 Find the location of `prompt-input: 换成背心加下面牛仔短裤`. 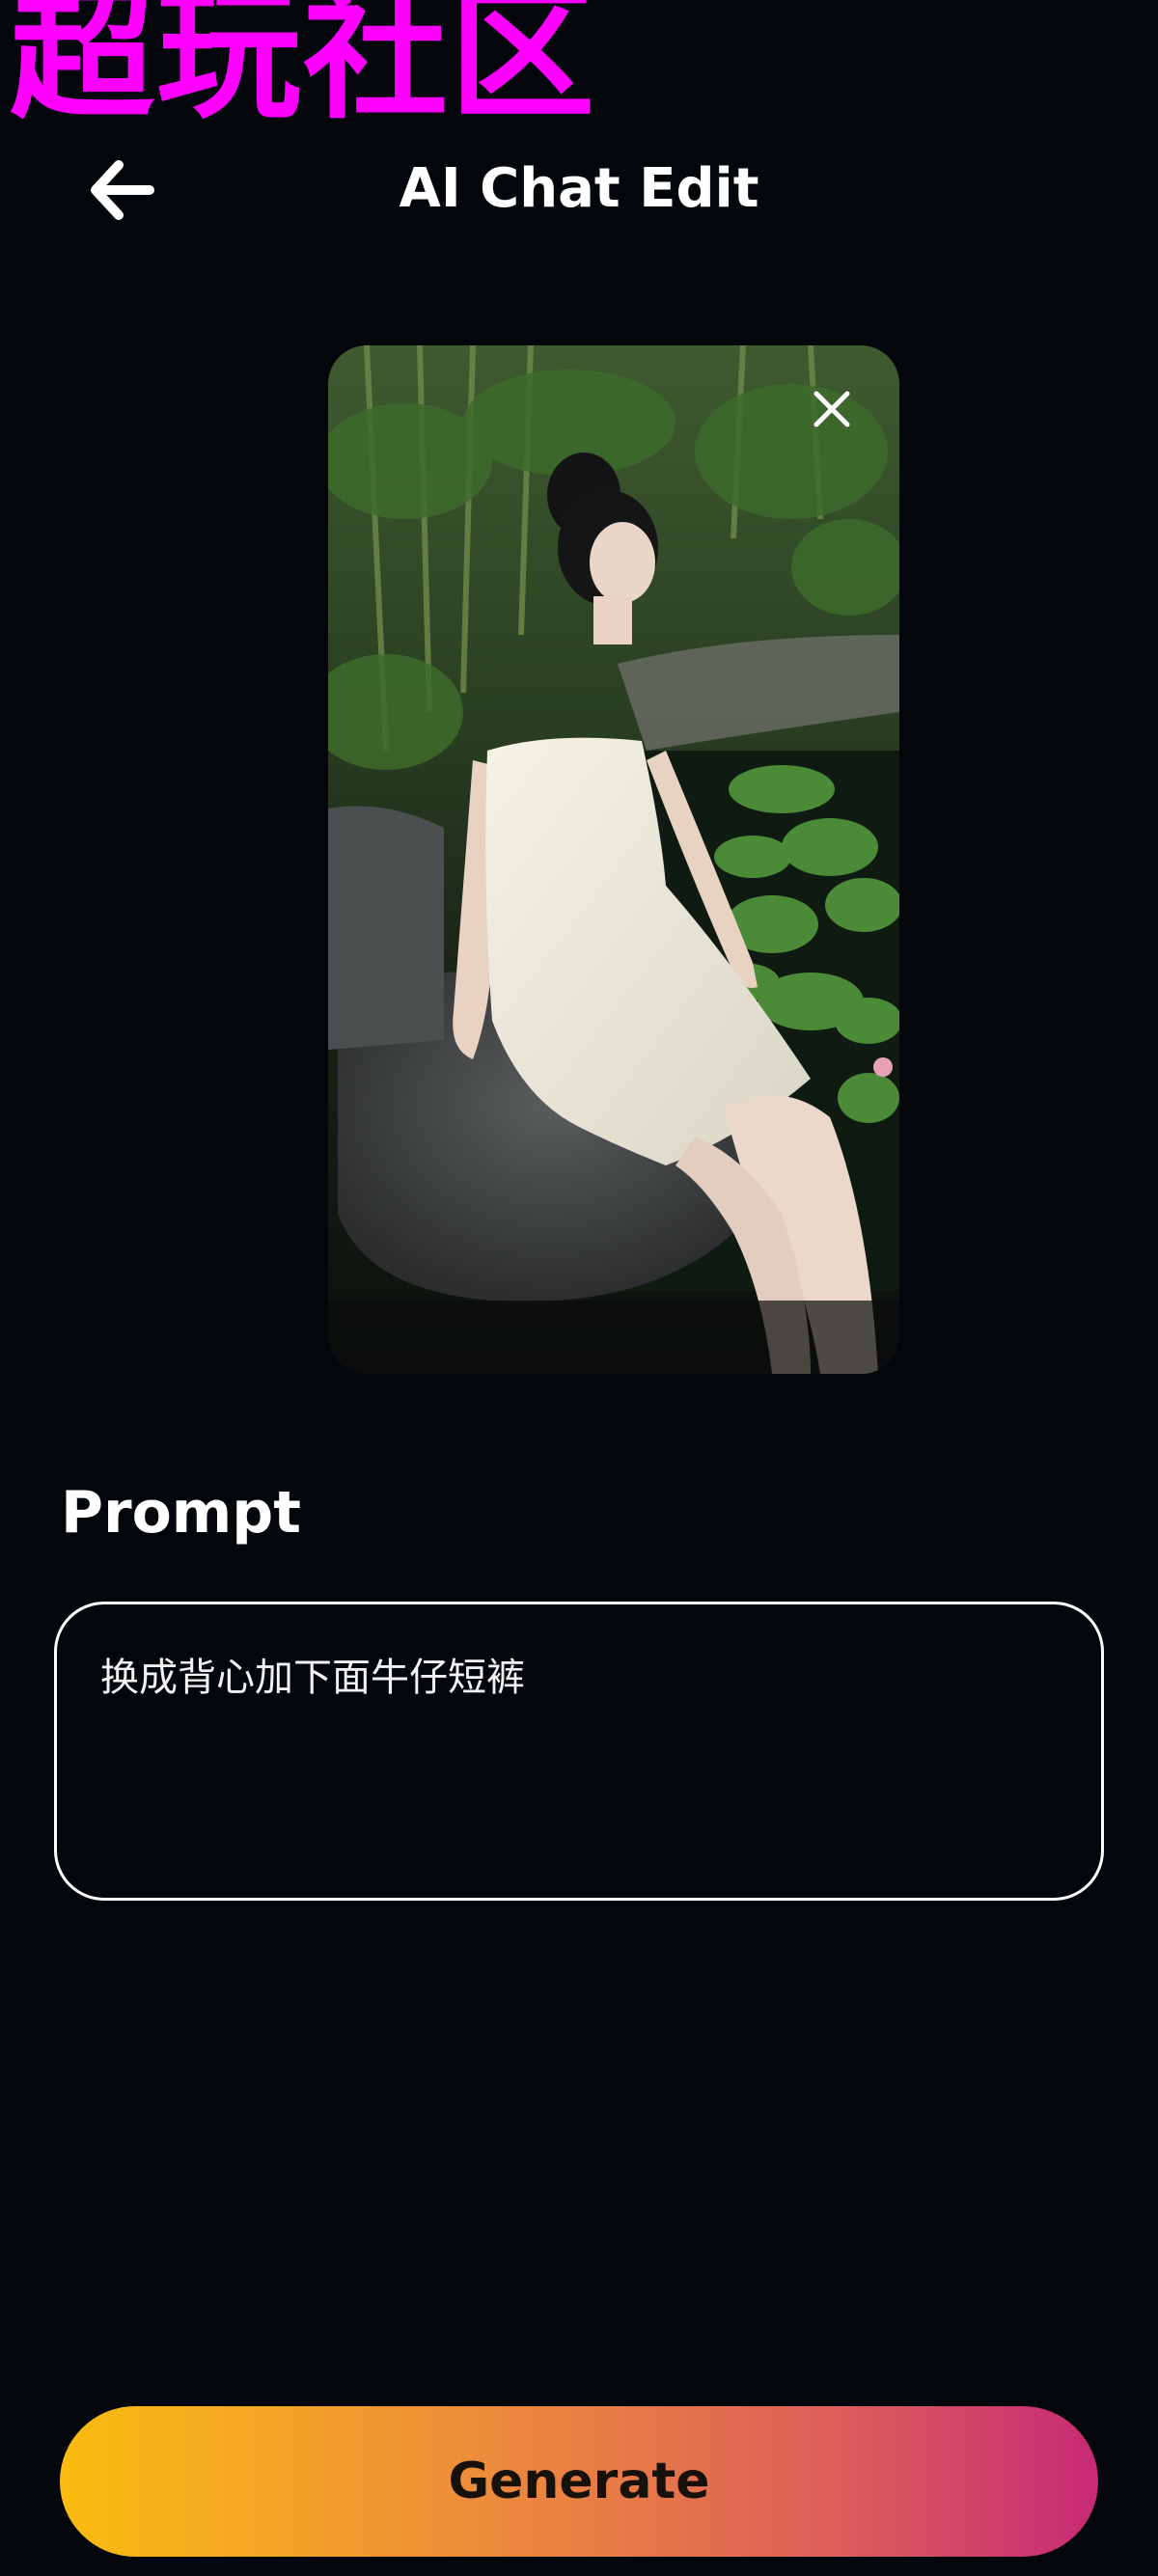

prompt-input: 换成背心加下面牛仔短裤 is located at coordinates (579, 1751).